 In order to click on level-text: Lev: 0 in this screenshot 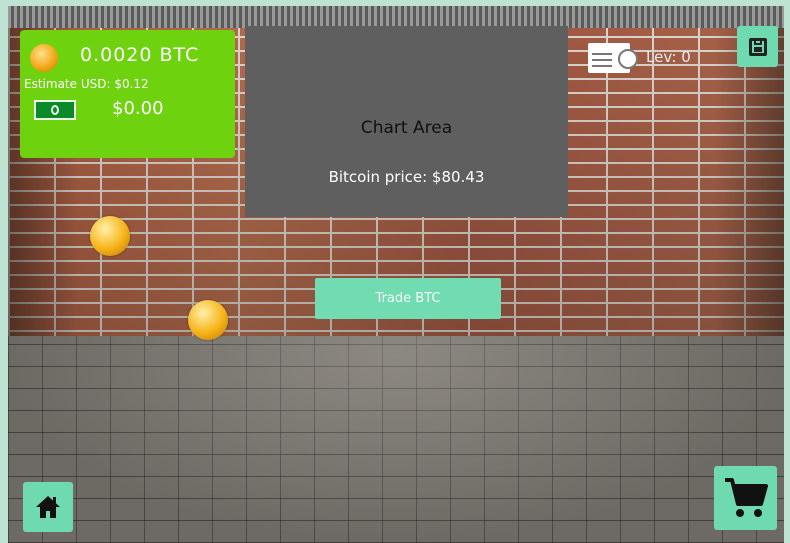, I will do `click(668, 57)`.